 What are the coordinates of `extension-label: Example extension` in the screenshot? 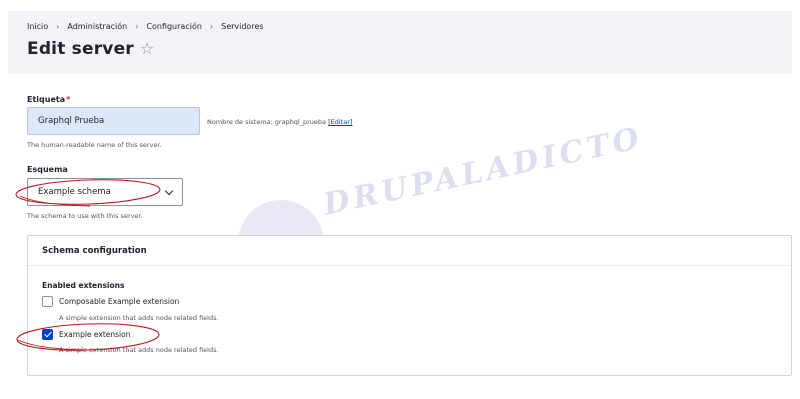 It's located at (95, 334).